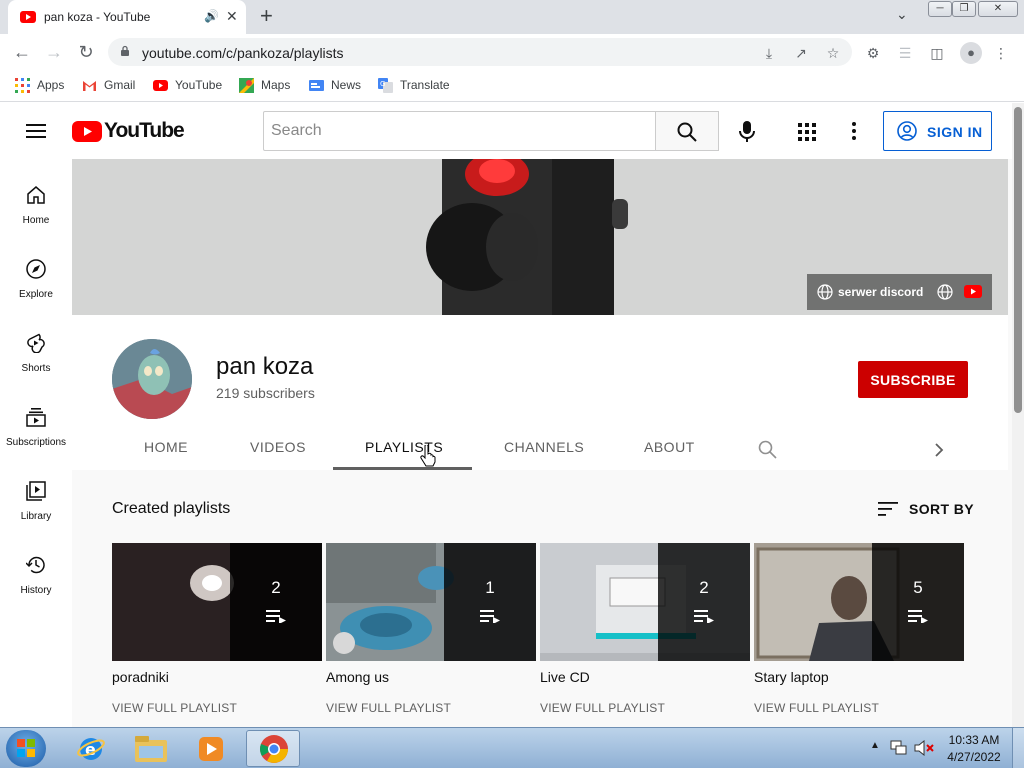  What do you see at coordinates (937, 131) in the screenshot?
I see `sign-in-button: SIGN IN` at bounding box center [937, 131].